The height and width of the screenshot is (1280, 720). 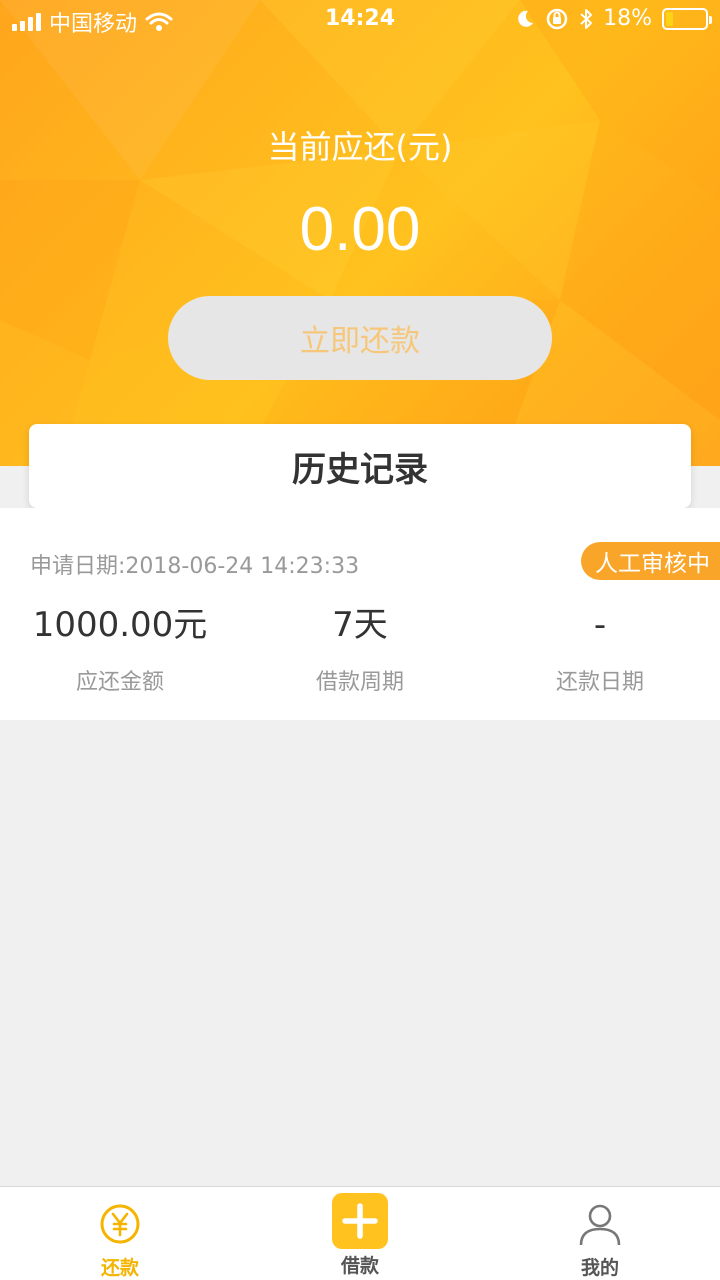 What do you see at coordinates (360, 648) in the screenshot?
I see `stat-loan-period: 7天 借款周期` at bounding box center [360, 648].